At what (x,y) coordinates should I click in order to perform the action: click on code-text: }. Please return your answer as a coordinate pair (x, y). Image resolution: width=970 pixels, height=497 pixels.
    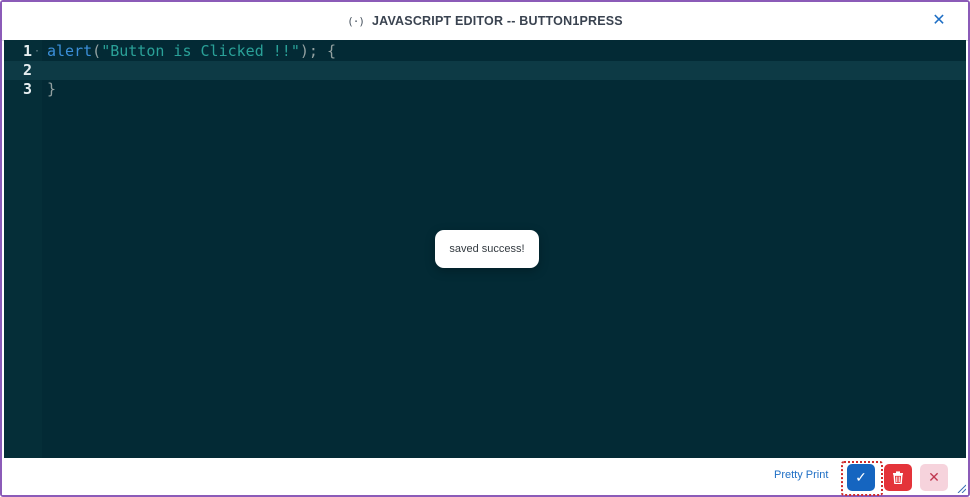
    Looking at the image, I should click on (52, 89).